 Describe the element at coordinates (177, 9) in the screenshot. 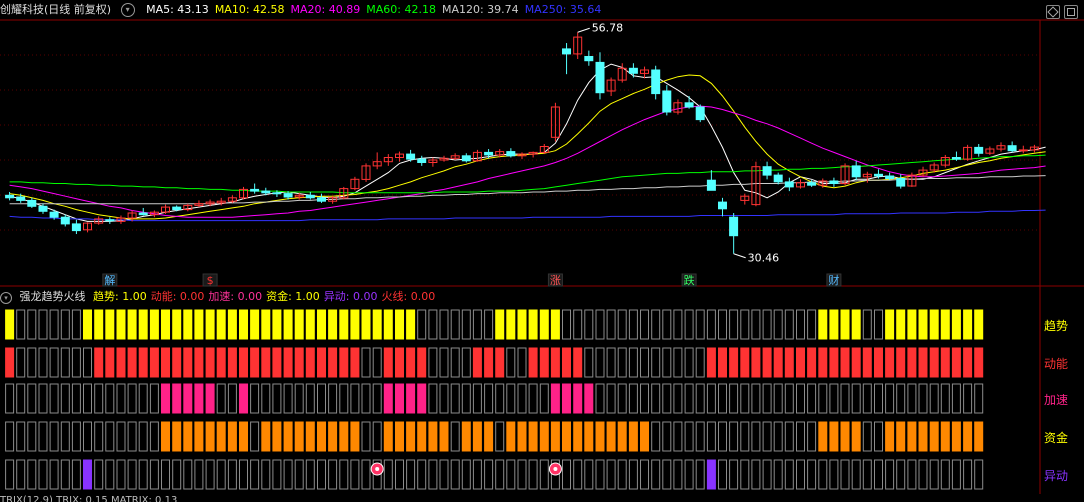

I see `ma-legend-item: MA5: 43.13` at that location.